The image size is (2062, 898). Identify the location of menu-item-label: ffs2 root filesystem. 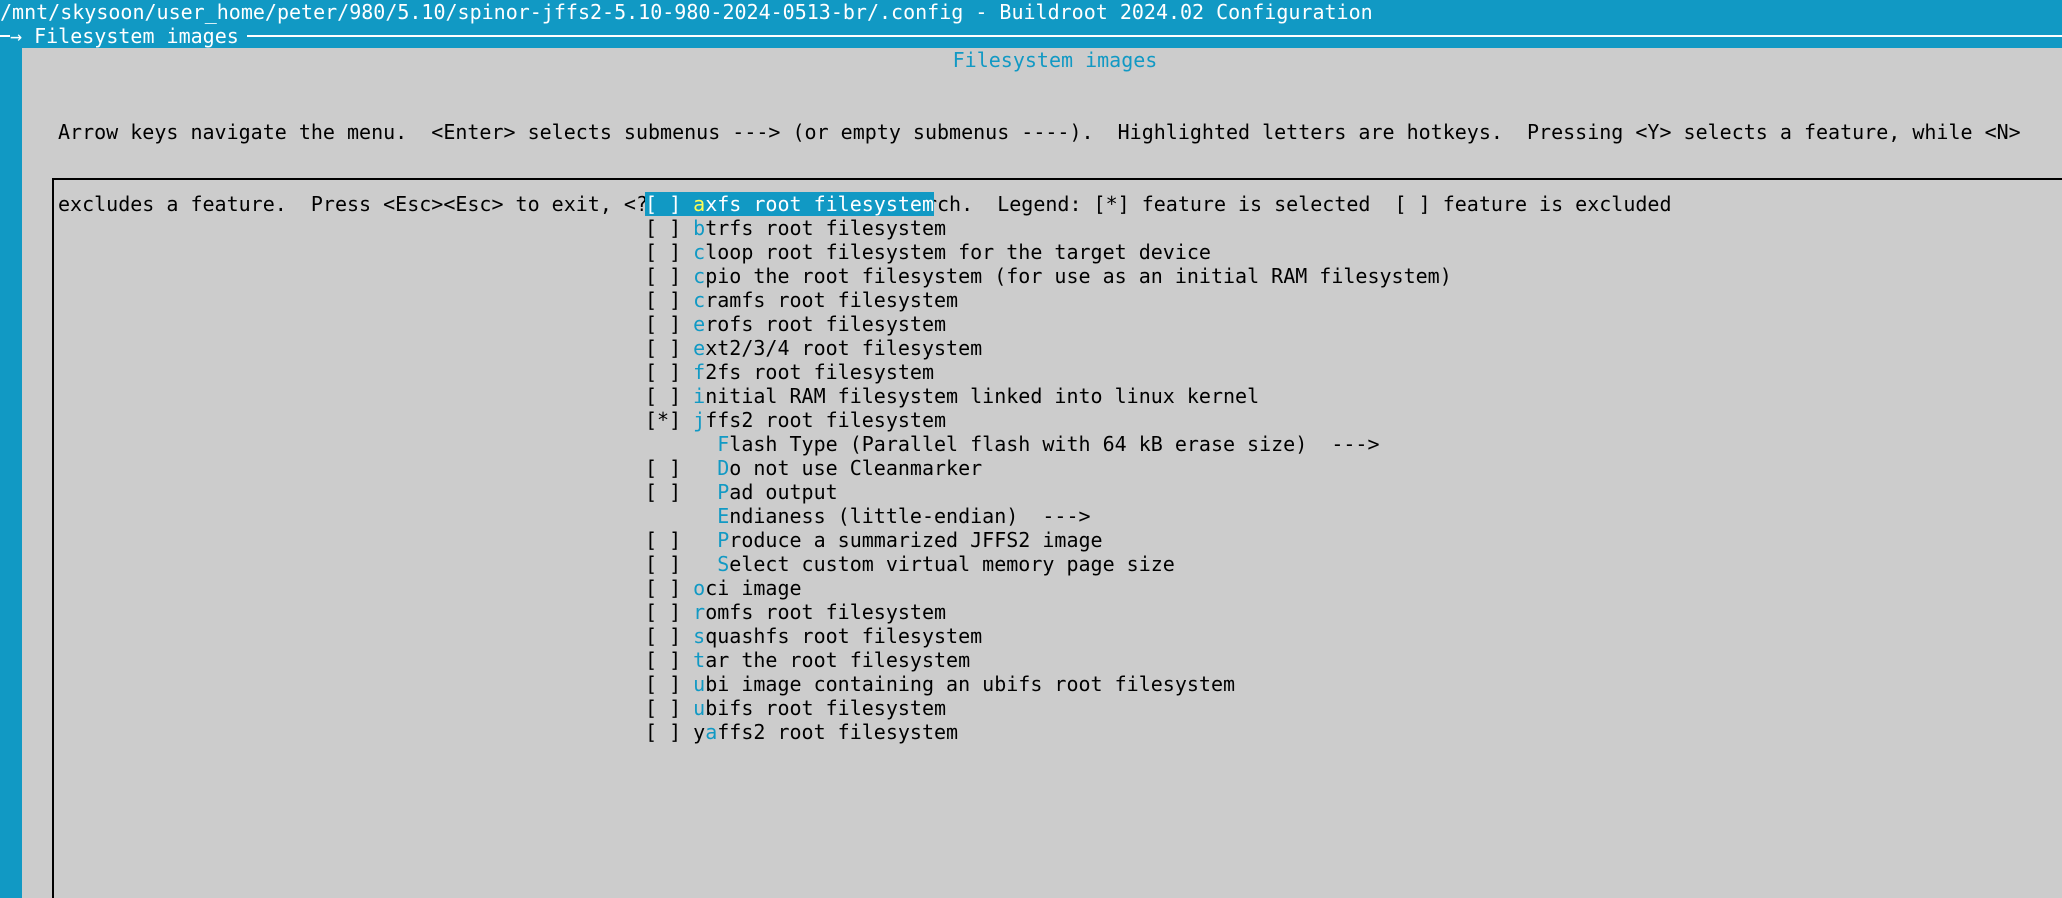
(838, 732).